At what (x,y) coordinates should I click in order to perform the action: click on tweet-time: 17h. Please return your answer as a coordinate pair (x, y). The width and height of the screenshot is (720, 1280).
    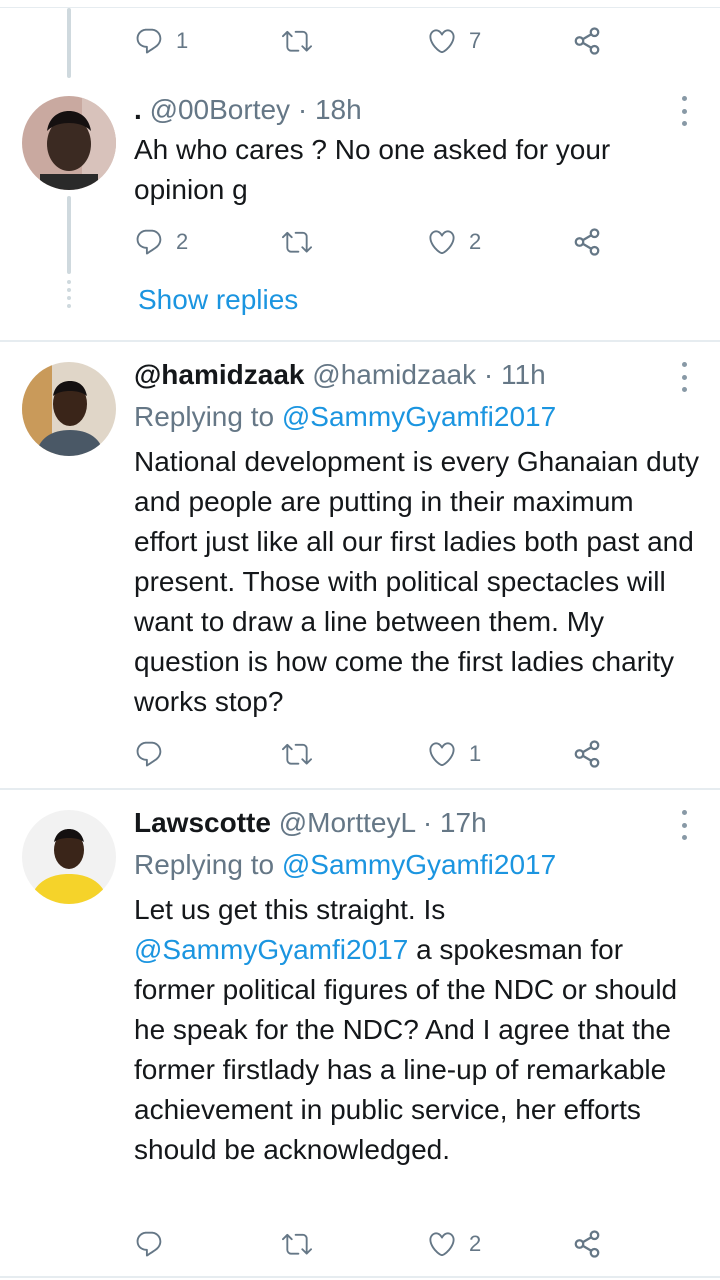
    Looking at the image, I should click on (463, 822).